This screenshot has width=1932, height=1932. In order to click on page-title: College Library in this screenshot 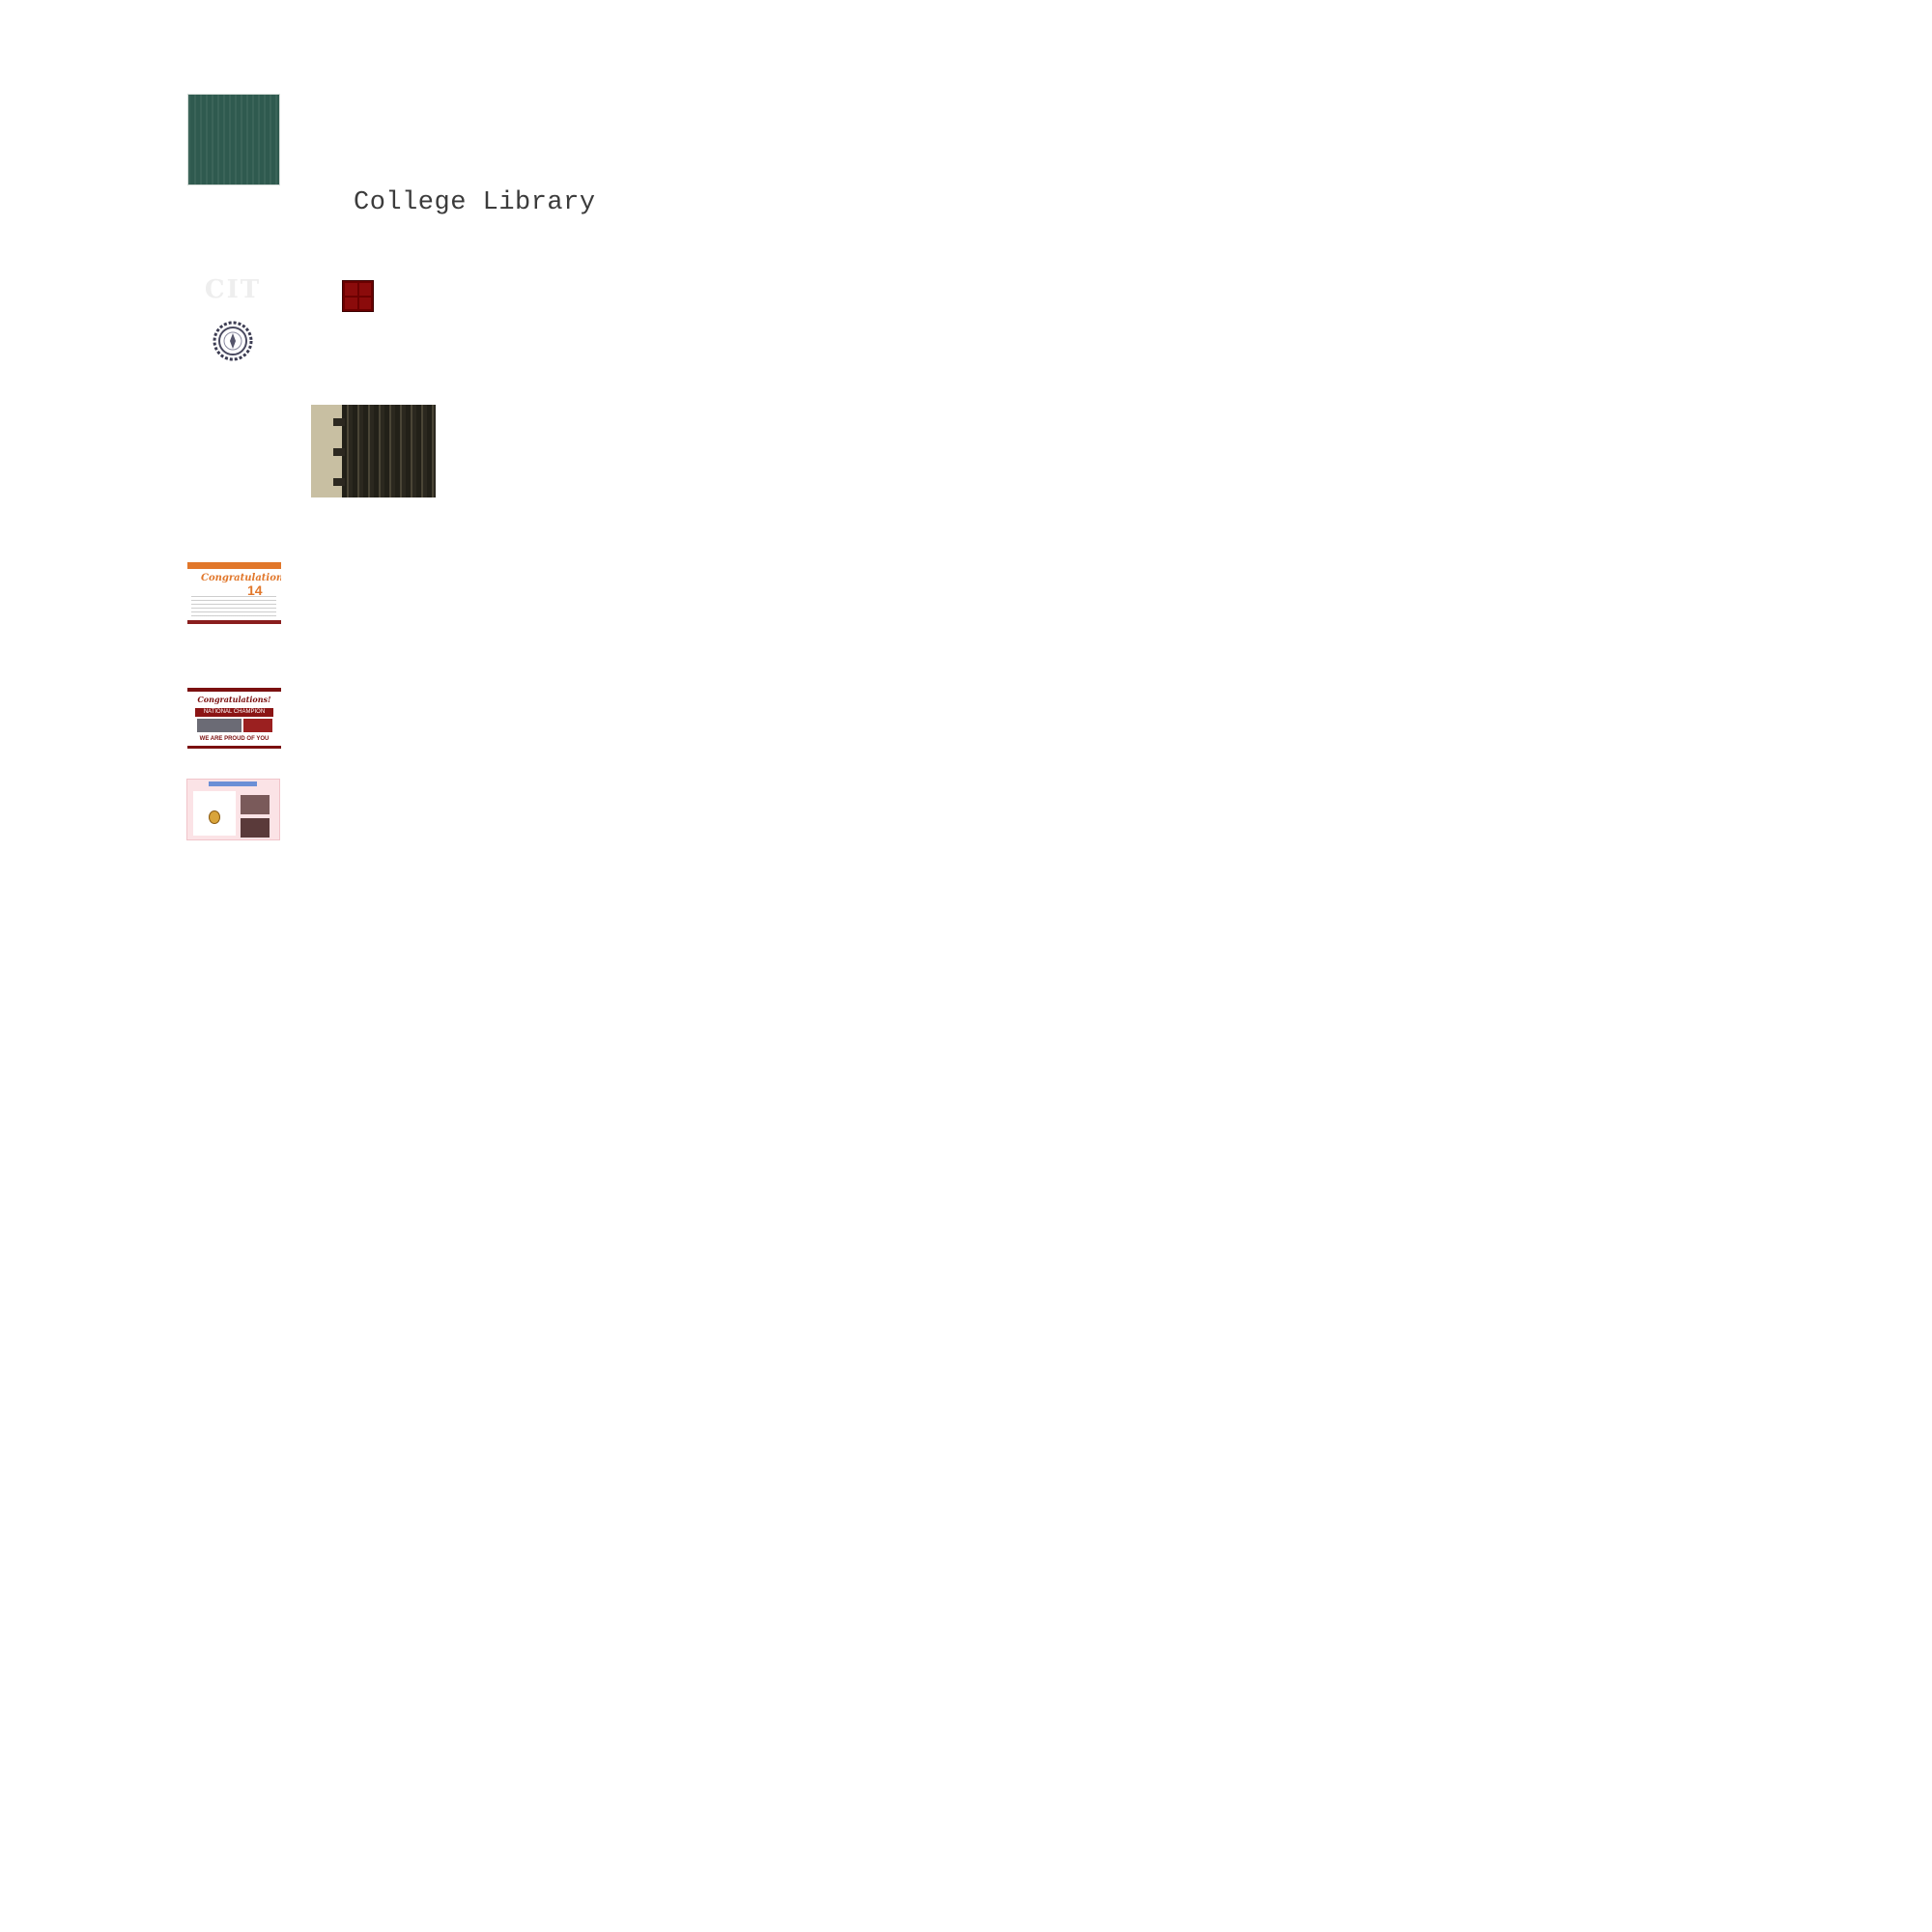, I will do `click(475, 202)`.